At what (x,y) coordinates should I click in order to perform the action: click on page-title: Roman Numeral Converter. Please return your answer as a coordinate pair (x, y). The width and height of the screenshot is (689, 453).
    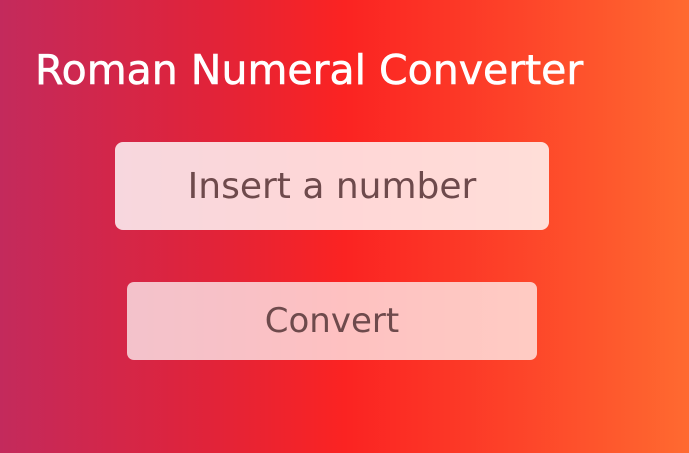
    Looking at the image, I should click on (309, 70).